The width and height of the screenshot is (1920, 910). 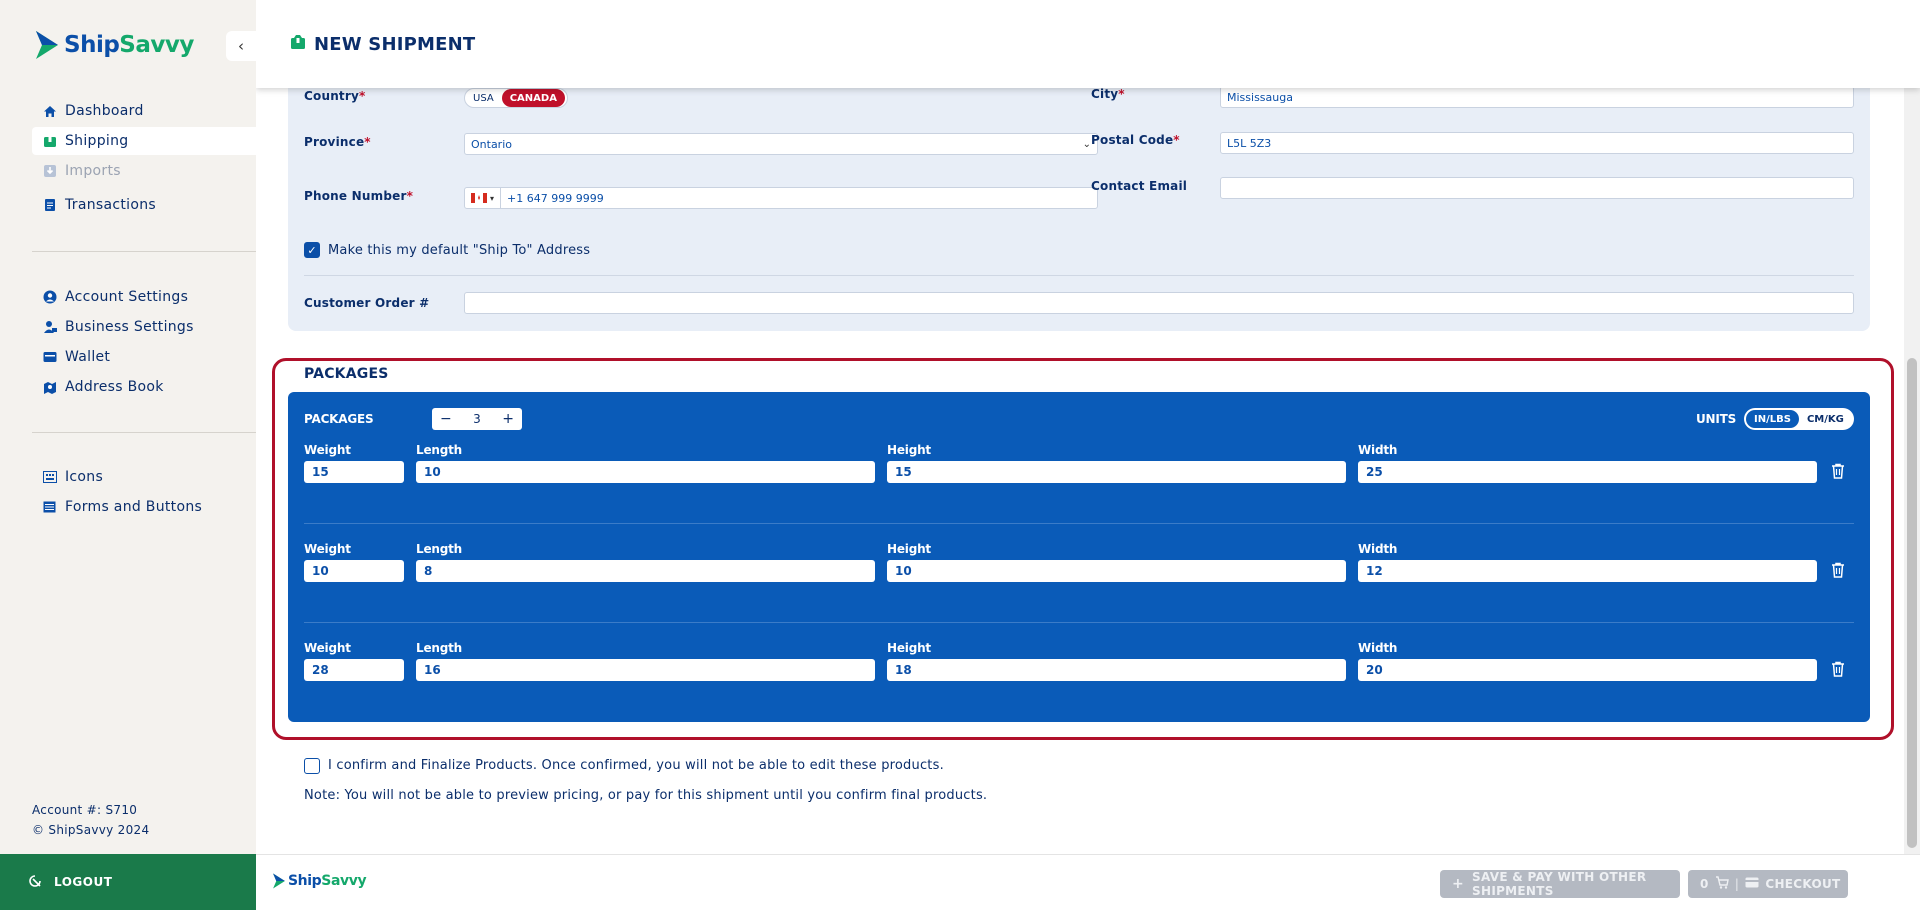 I want to click on checkout-button: 0 | CHECKOUT, so click(x=1768, y=884).